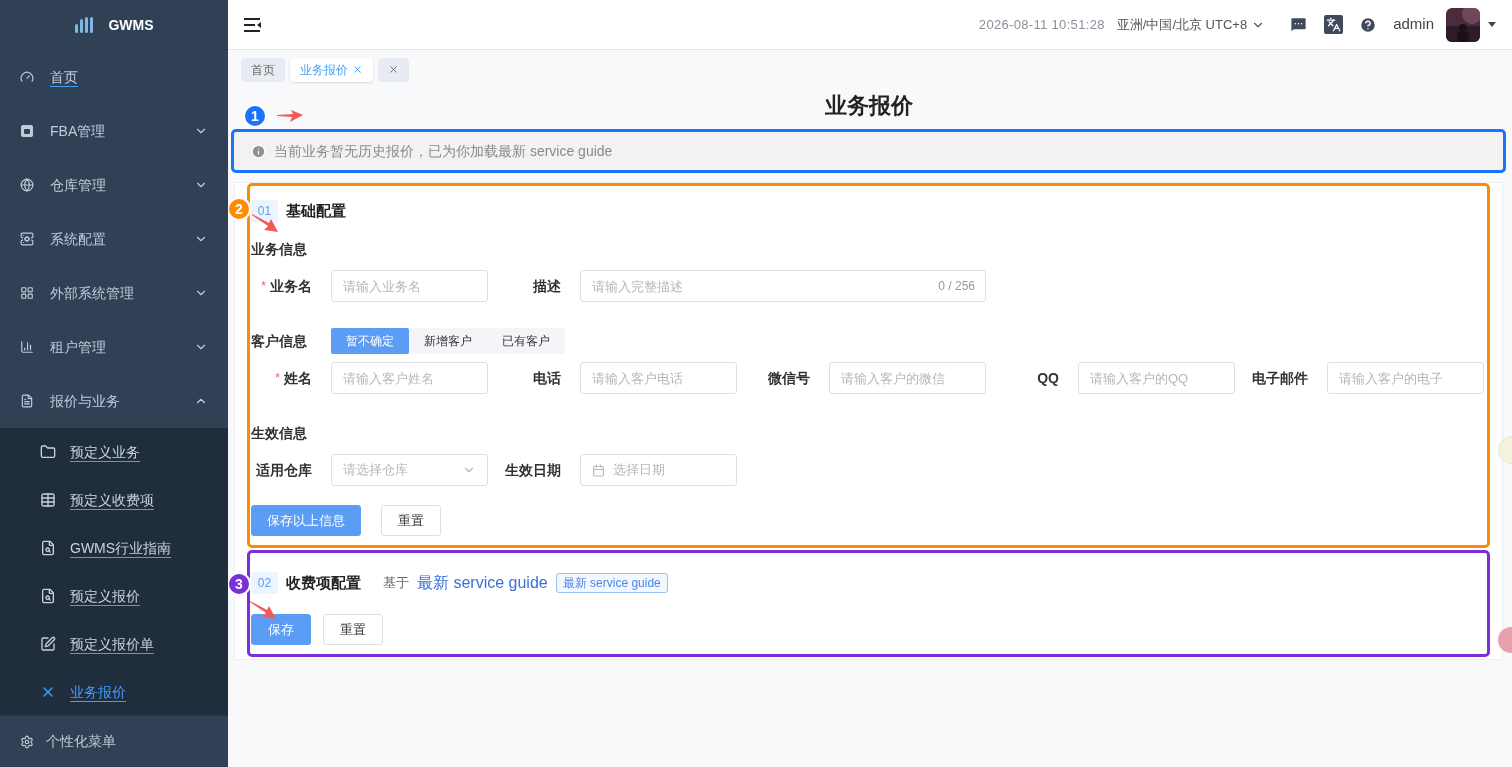 This screenshot has height=767, width=1512. I want to click on group-heading: 业务信息, so click(279, 249).